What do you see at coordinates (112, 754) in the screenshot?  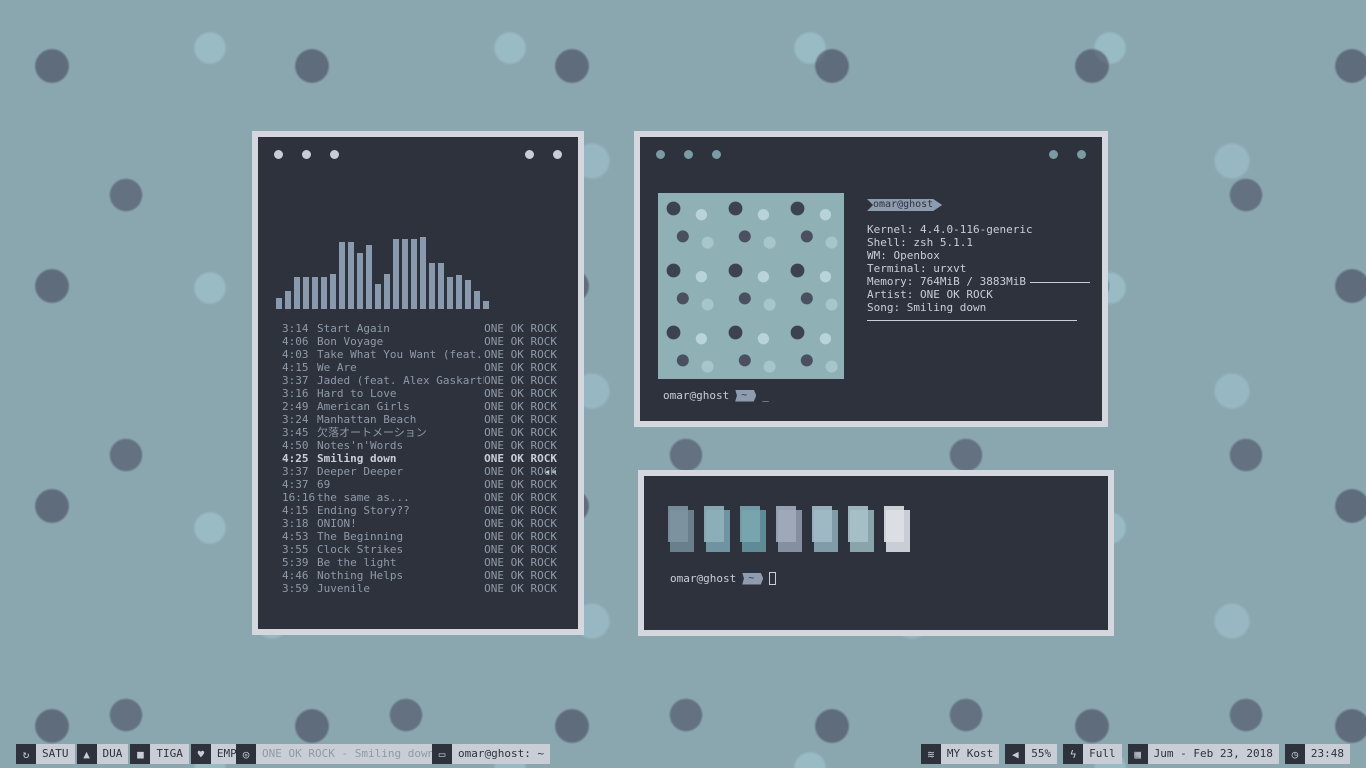 I see `workspace-label: DUA` at bounding box center [112, 754].